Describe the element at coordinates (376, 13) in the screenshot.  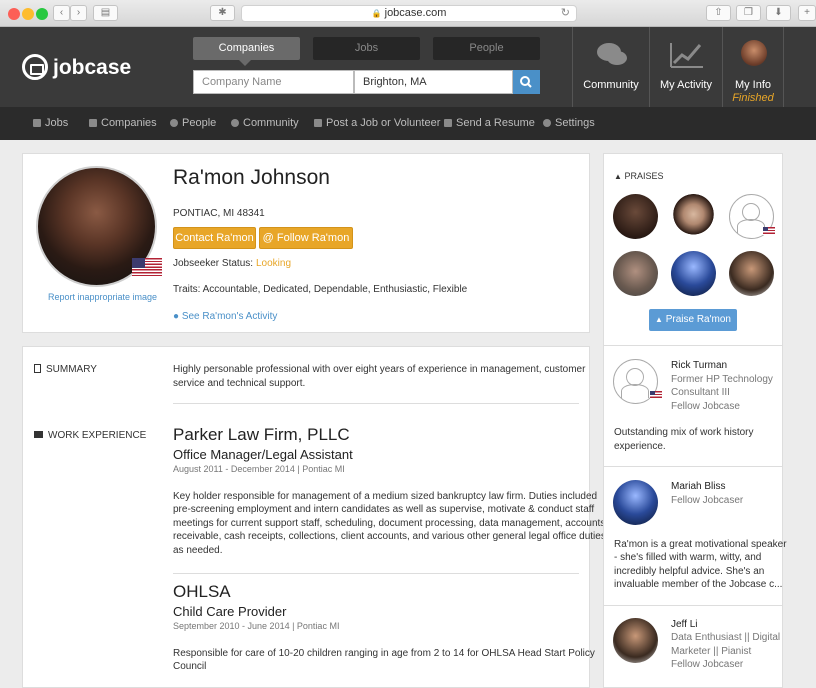
I see `lock-icon: 🔒` at that location.